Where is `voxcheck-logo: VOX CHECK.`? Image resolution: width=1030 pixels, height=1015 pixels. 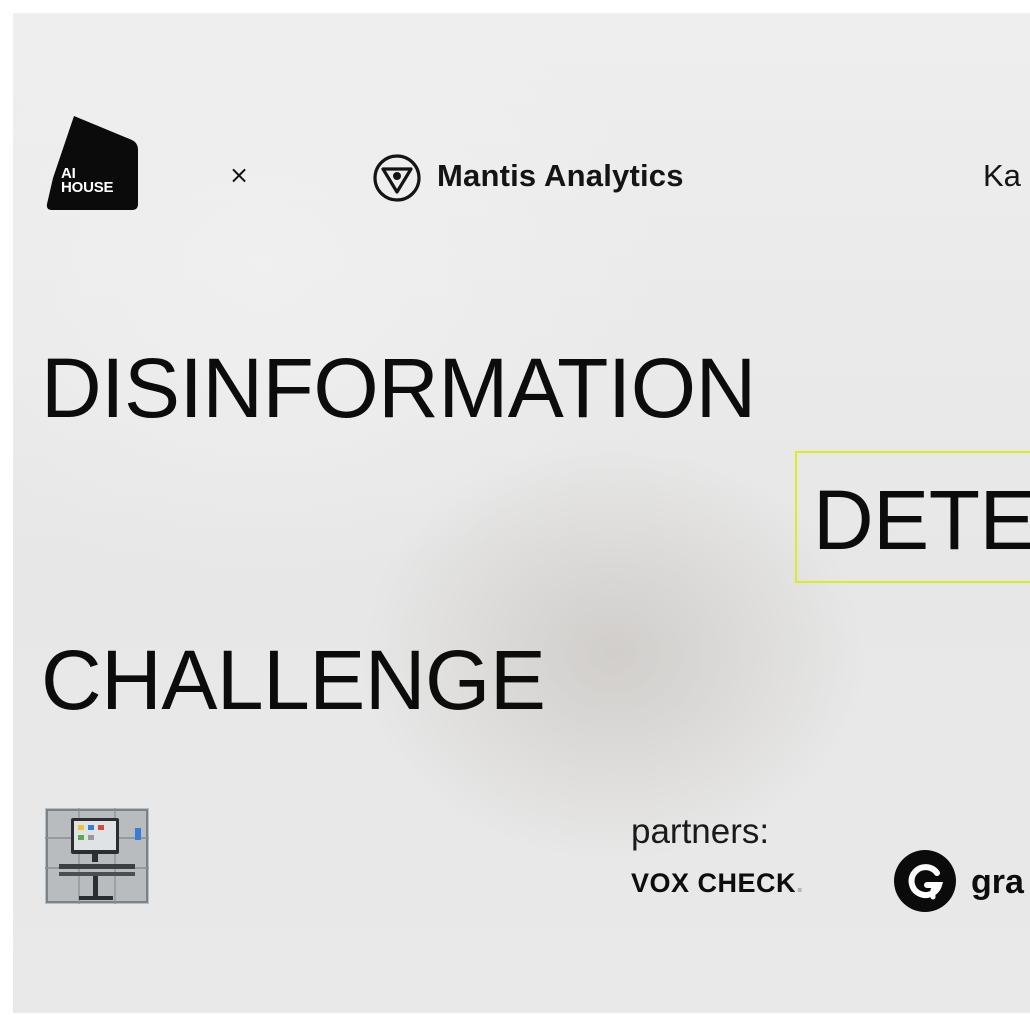 voxcheck-logo: VOX CHECK. is located at coordinates (717, 883).